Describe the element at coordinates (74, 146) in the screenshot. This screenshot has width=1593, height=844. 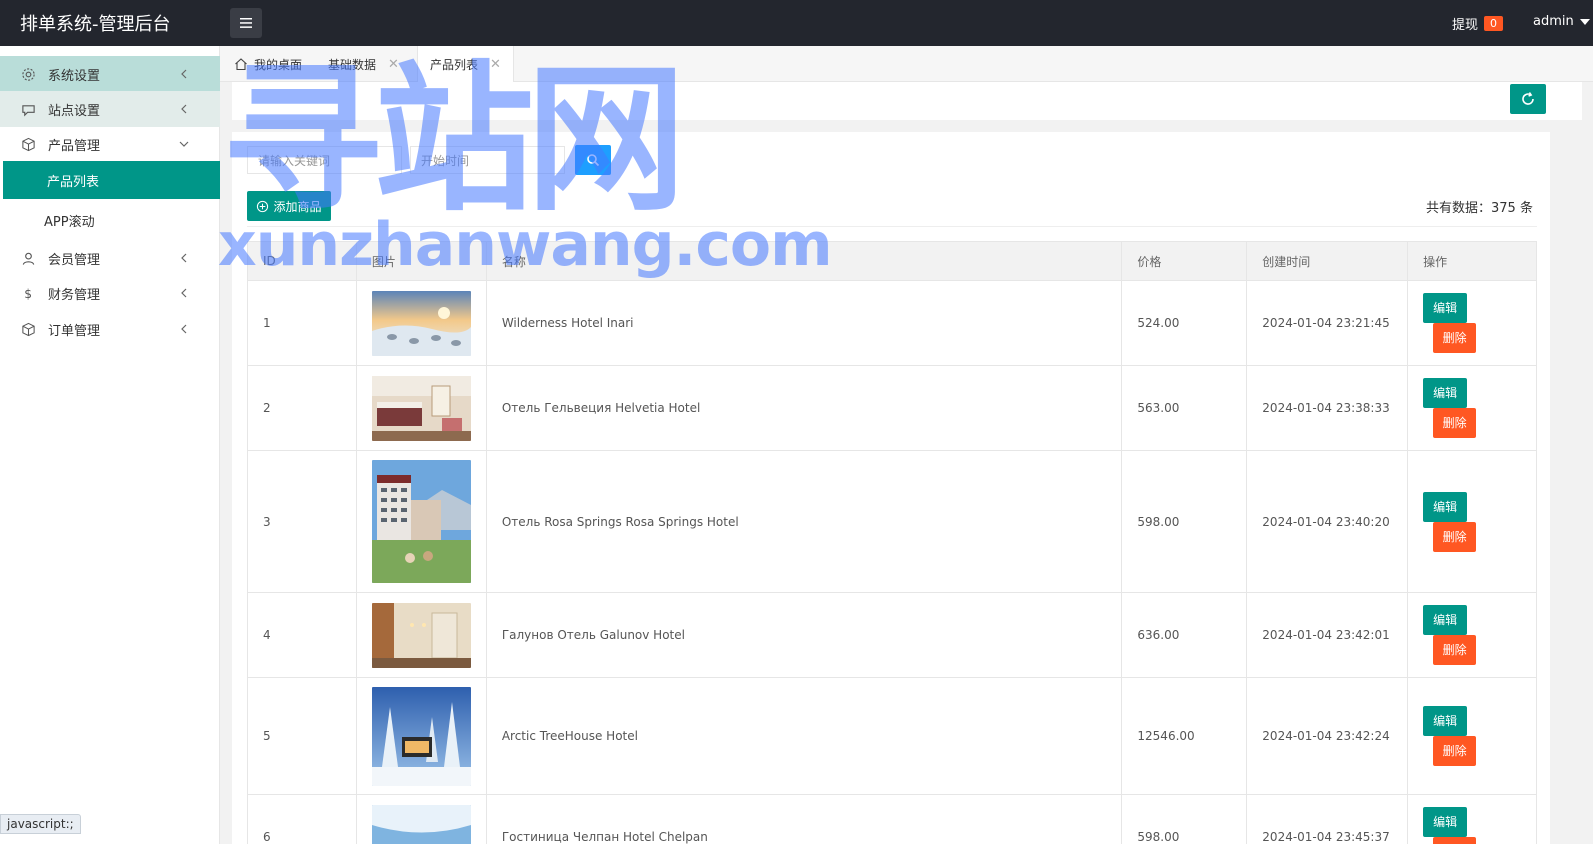
I see `sidebar-item-label: 产品管理` at that location.